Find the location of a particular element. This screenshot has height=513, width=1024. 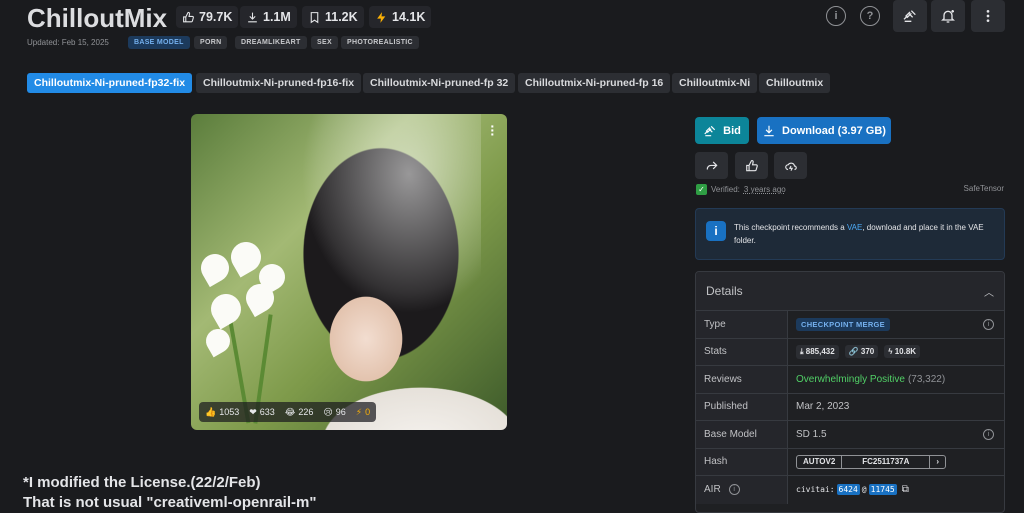

download-icon: ⤓ is located at coordinates (802, 351).